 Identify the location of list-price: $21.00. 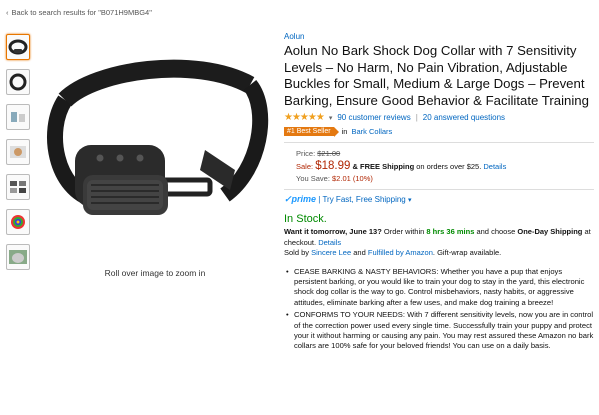
(329, 153).